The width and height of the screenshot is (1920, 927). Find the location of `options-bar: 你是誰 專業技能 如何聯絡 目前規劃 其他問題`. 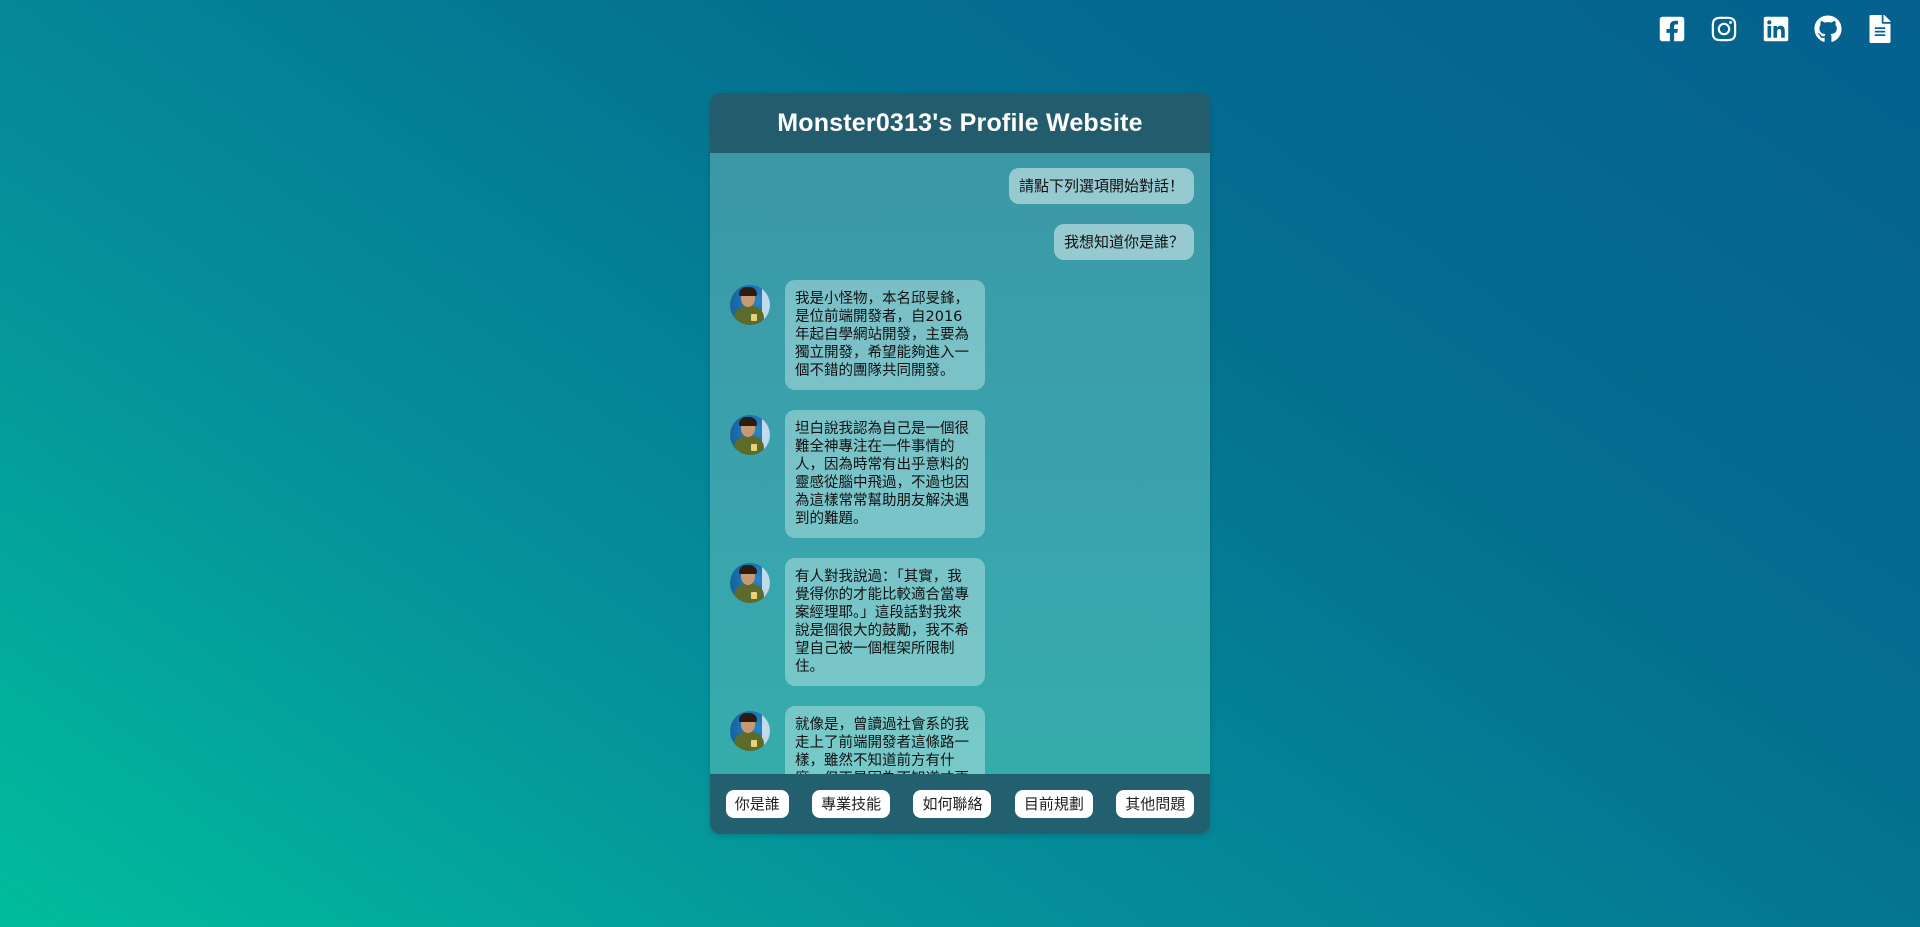

options-bar: 你是誰 專業技能 如何聯絡 目前規劃 其他問題 is located at coordinates (960, 804).